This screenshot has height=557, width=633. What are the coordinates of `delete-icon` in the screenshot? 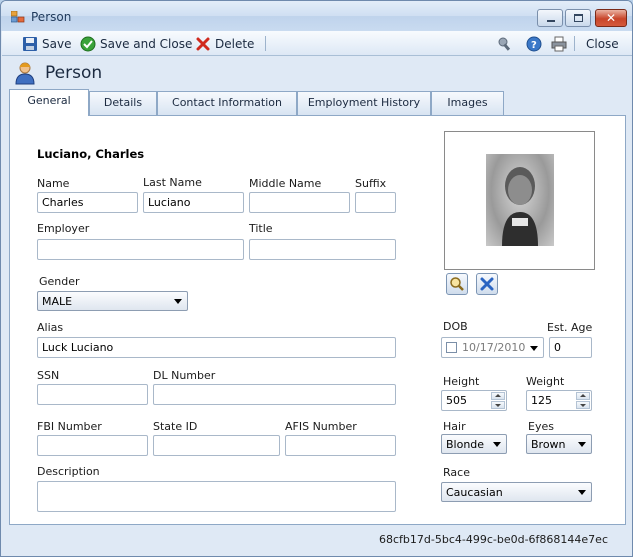 It's located at (203, 44).